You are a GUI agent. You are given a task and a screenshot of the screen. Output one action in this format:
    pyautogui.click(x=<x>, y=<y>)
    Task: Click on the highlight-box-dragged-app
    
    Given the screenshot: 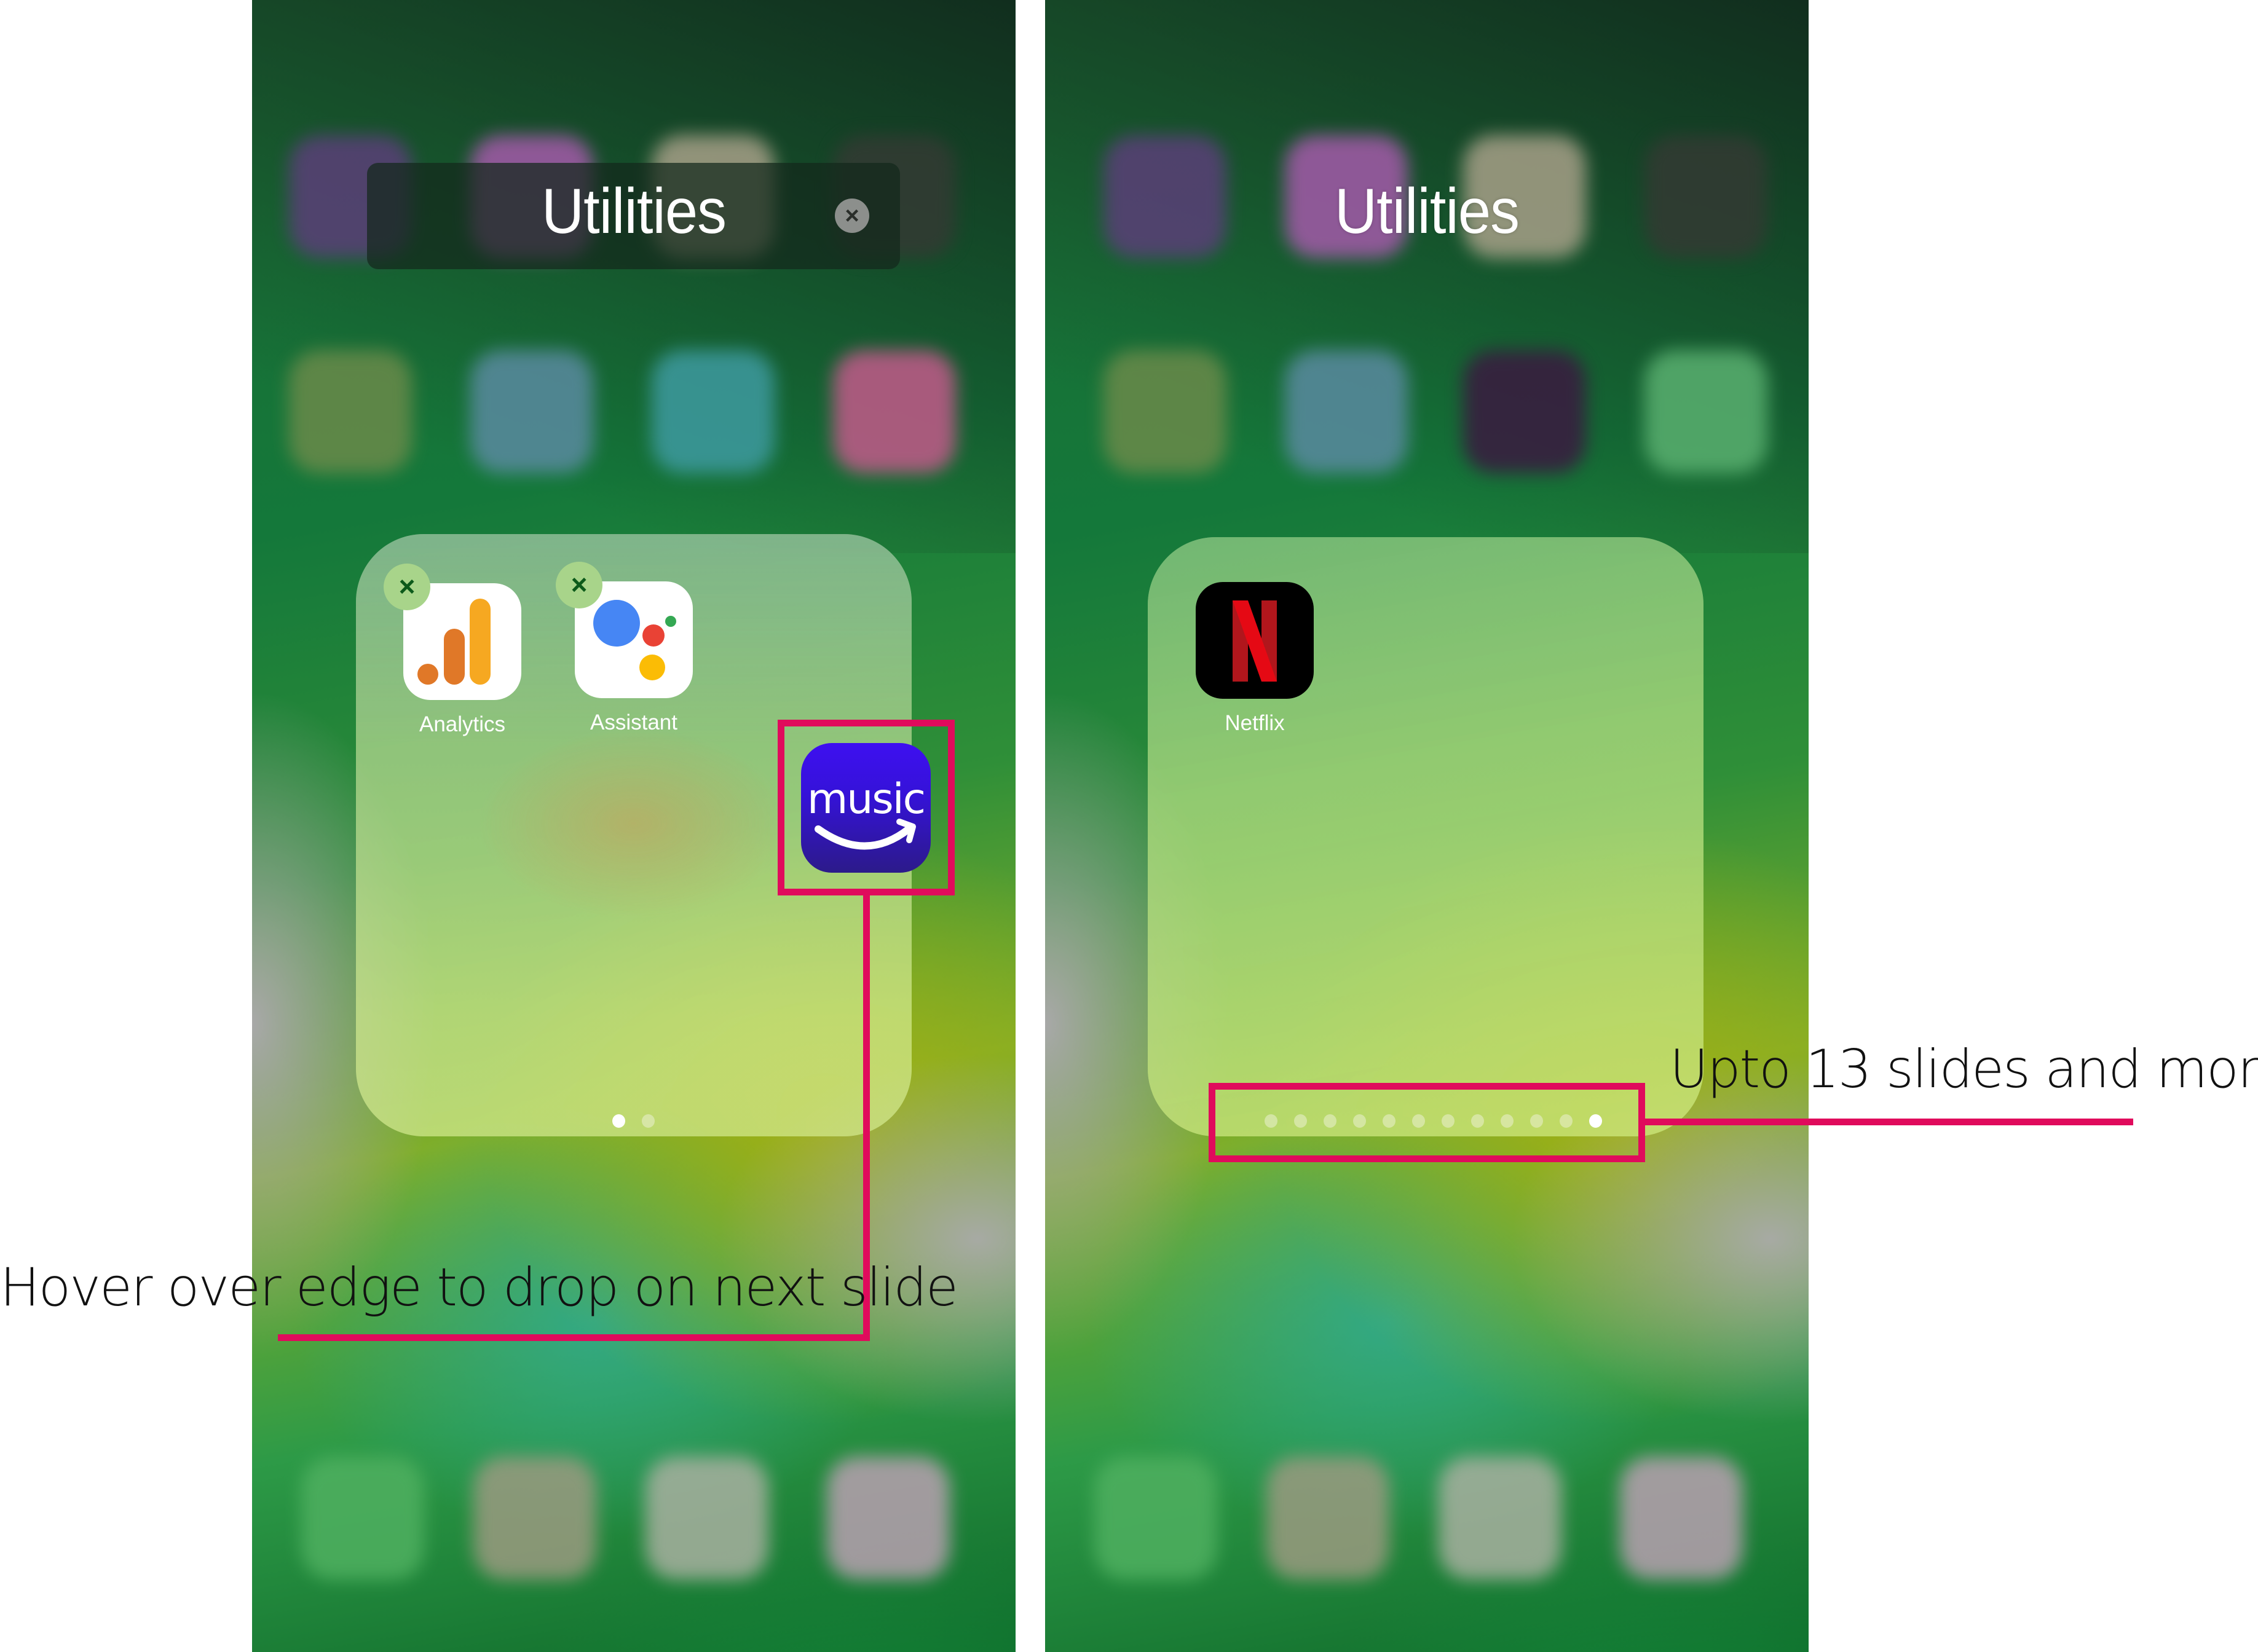 What is the action you would take?
    pyautogui.click(x=866, y=807)
    